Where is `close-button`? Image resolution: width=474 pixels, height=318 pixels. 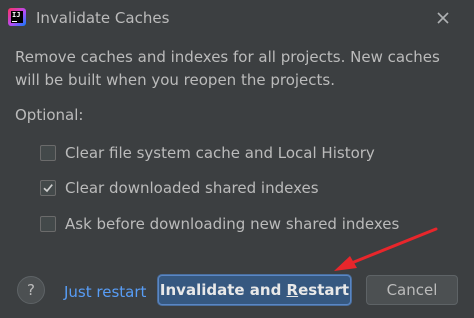
close-button is located at coordinates (443, 18).